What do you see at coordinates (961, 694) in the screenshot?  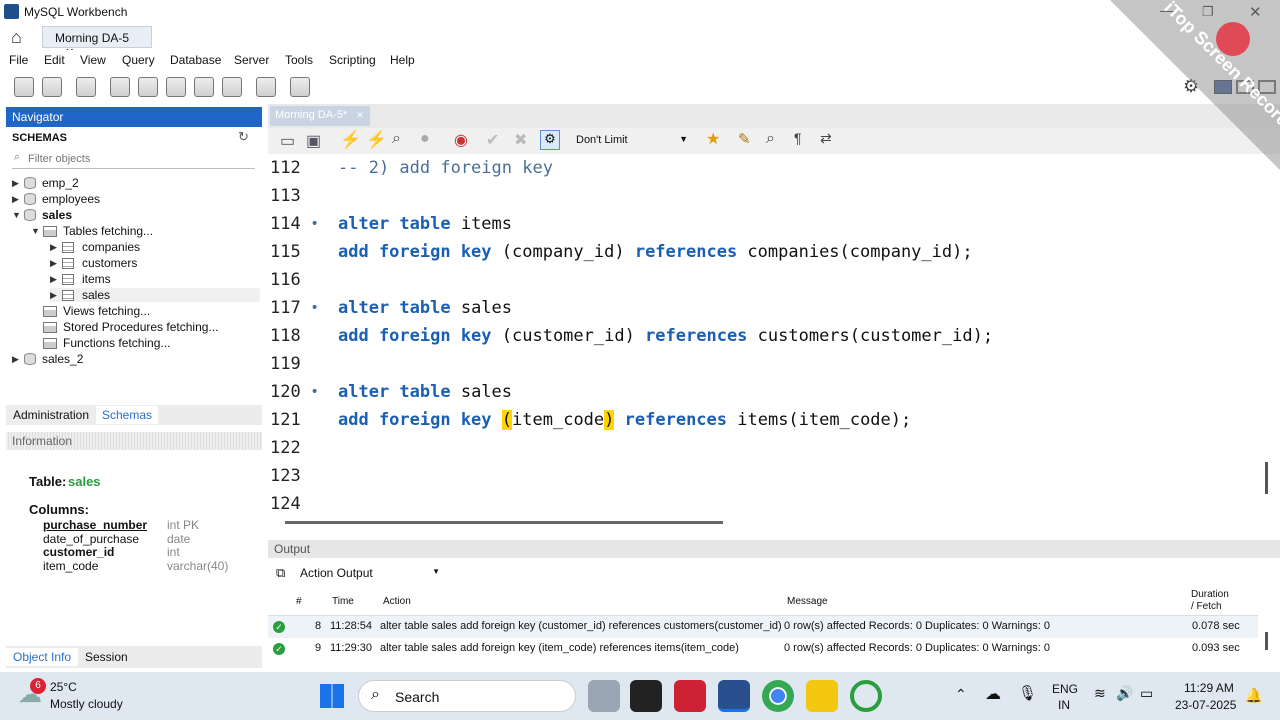 I see `show-hidden-icons: ⌃` at bounding box center [961, 694].